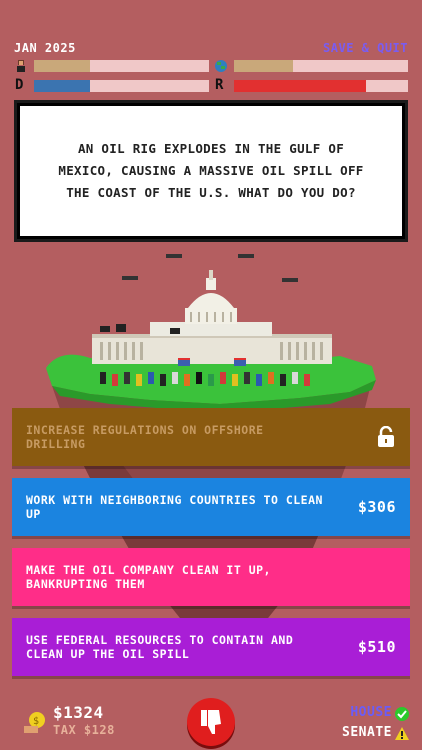  I want to click on footer-bar: $ $1324 TAX $128 HOUSE SENATE, so click(211, 724).